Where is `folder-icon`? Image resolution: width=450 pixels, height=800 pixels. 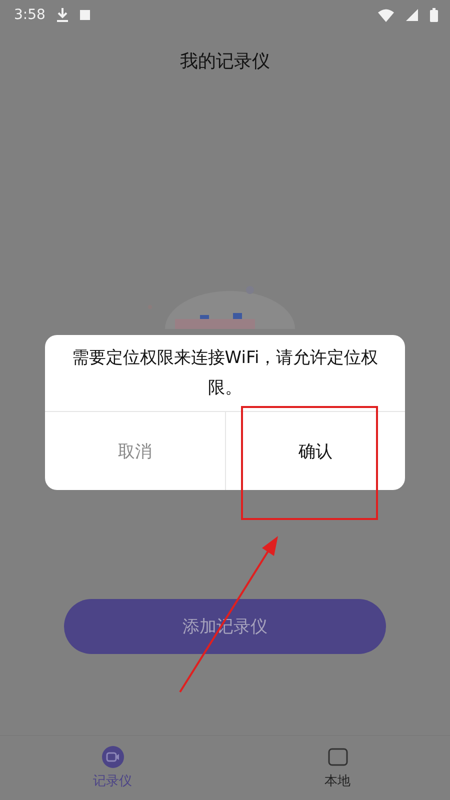
folder-icon is located at coordinates (337, 757).